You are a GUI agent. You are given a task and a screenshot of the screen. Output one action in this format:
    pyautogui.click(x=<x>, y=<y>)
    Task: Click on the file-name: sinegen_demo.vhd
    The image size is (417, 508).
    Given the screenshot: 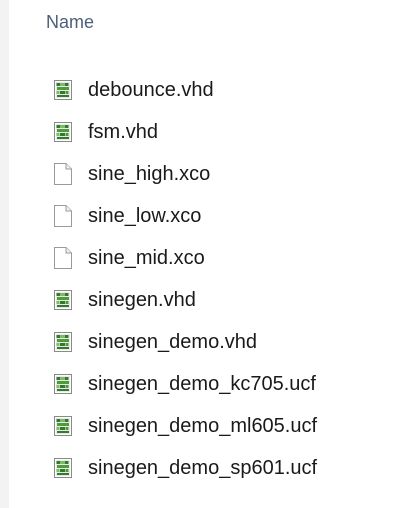 What is the action you would take?
    pyautogui.click(x=173, y=342)
    